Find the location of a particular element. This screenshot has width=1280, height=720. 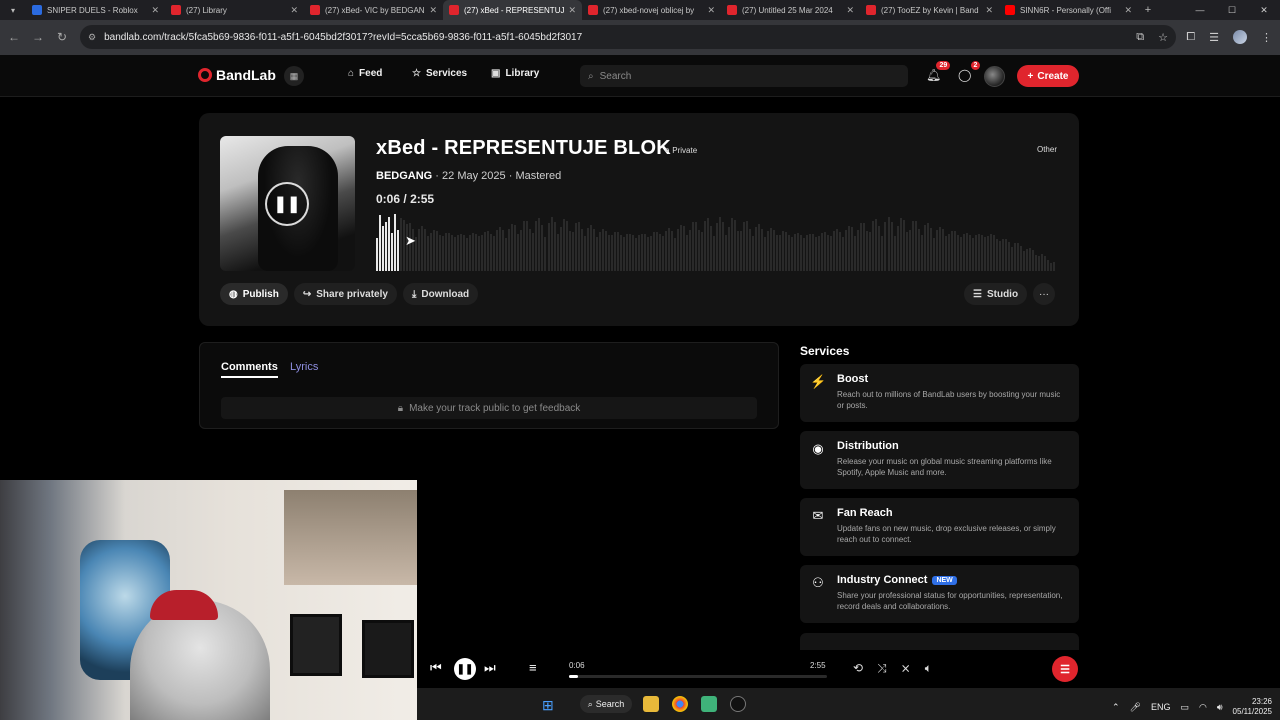

maximize-icon: ☐ is located at coordinates (1232, 10).